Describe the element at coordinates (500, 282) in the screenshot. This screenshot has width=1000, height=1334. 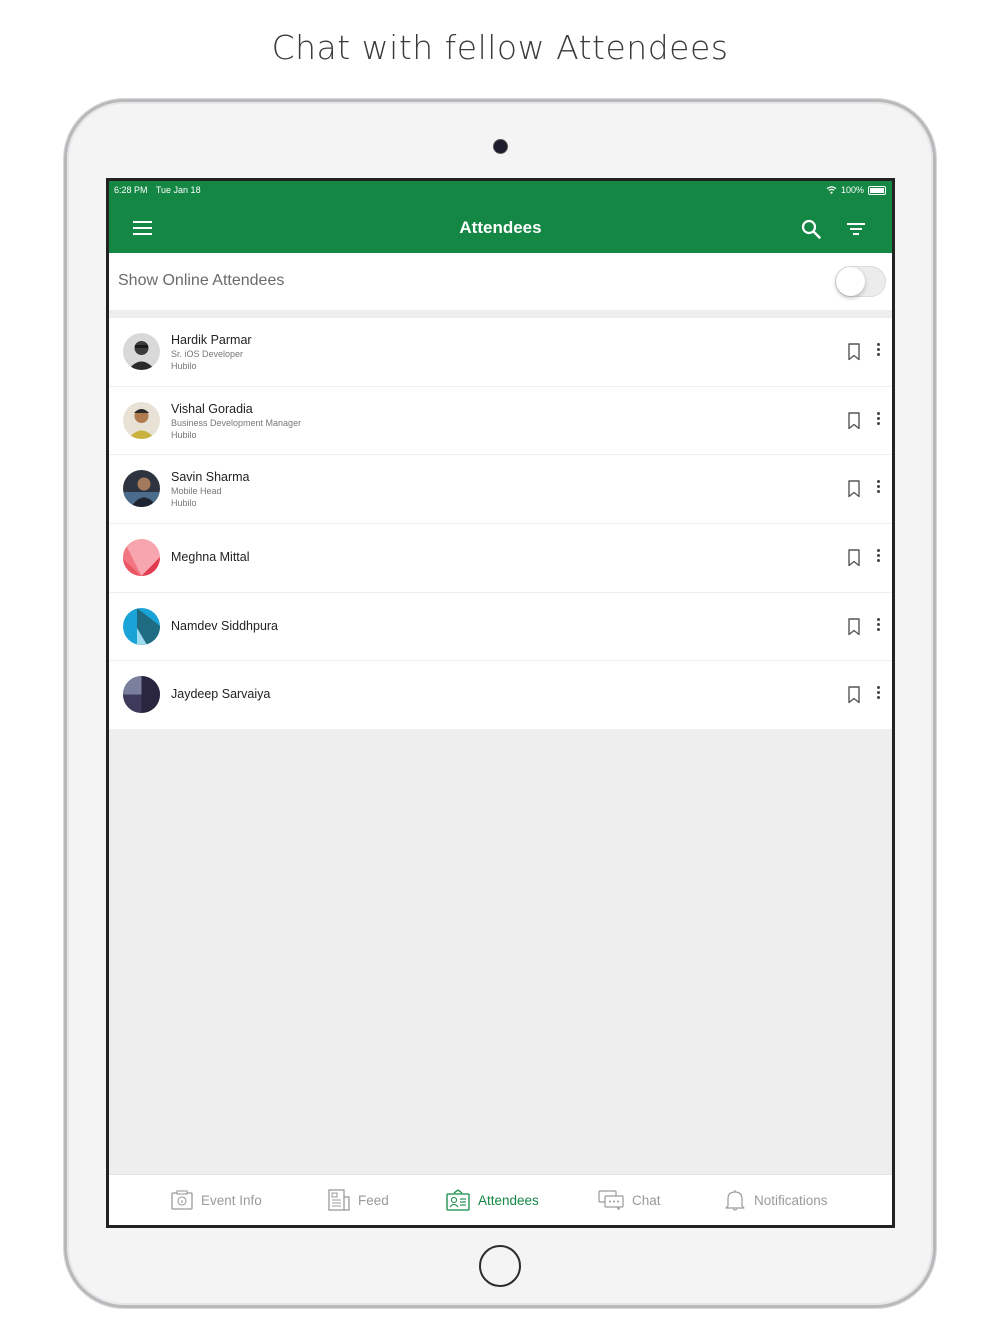
I see `online-attendees-filter: Show Online Attendees` at that location.